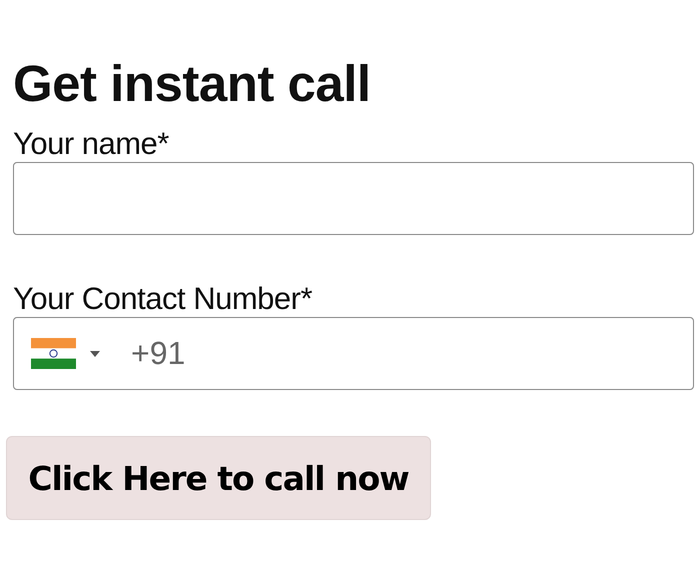  I want to click on field-label: Your name*, so click(91, 144).